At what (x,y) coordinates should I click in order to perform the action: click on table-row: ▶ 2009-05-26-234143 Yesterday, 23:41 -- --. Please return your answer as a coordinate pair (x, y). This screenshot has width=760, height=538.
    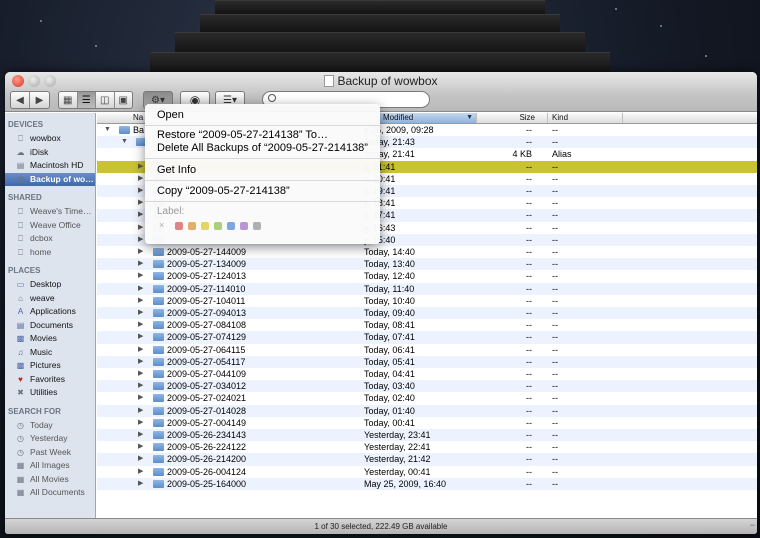
    Looking at the image, I should click on (427, 435).